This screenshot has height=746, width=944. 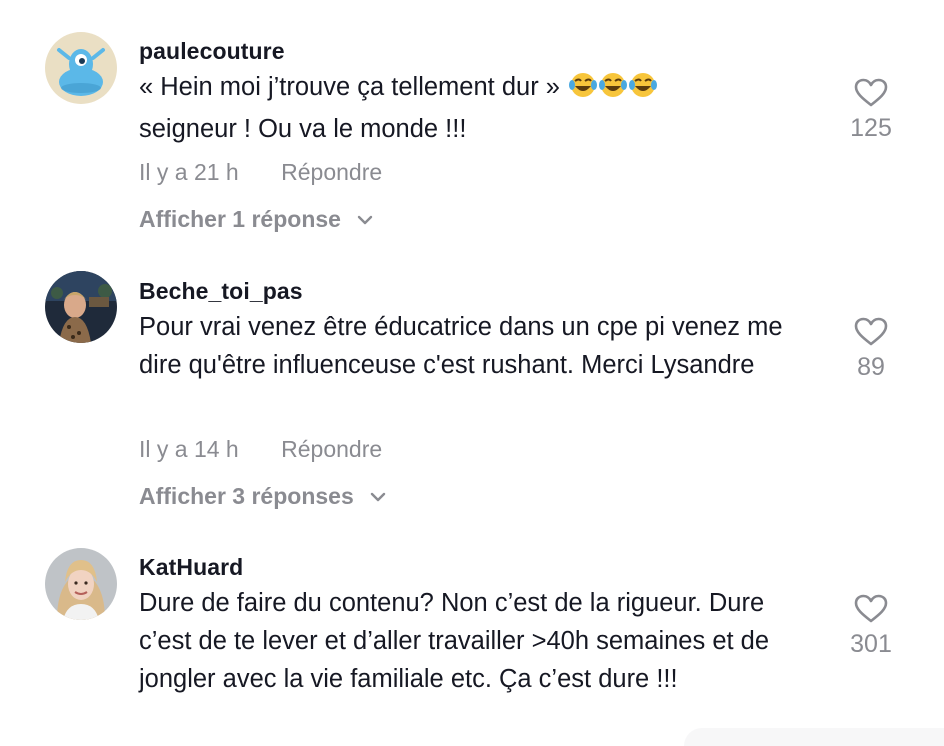 What do you see at coordinates (303, 129) in the screenshot?
I see `comment-text-line2: seigneur ! Ou va le monde !!!` at bounding box center [303, 129].